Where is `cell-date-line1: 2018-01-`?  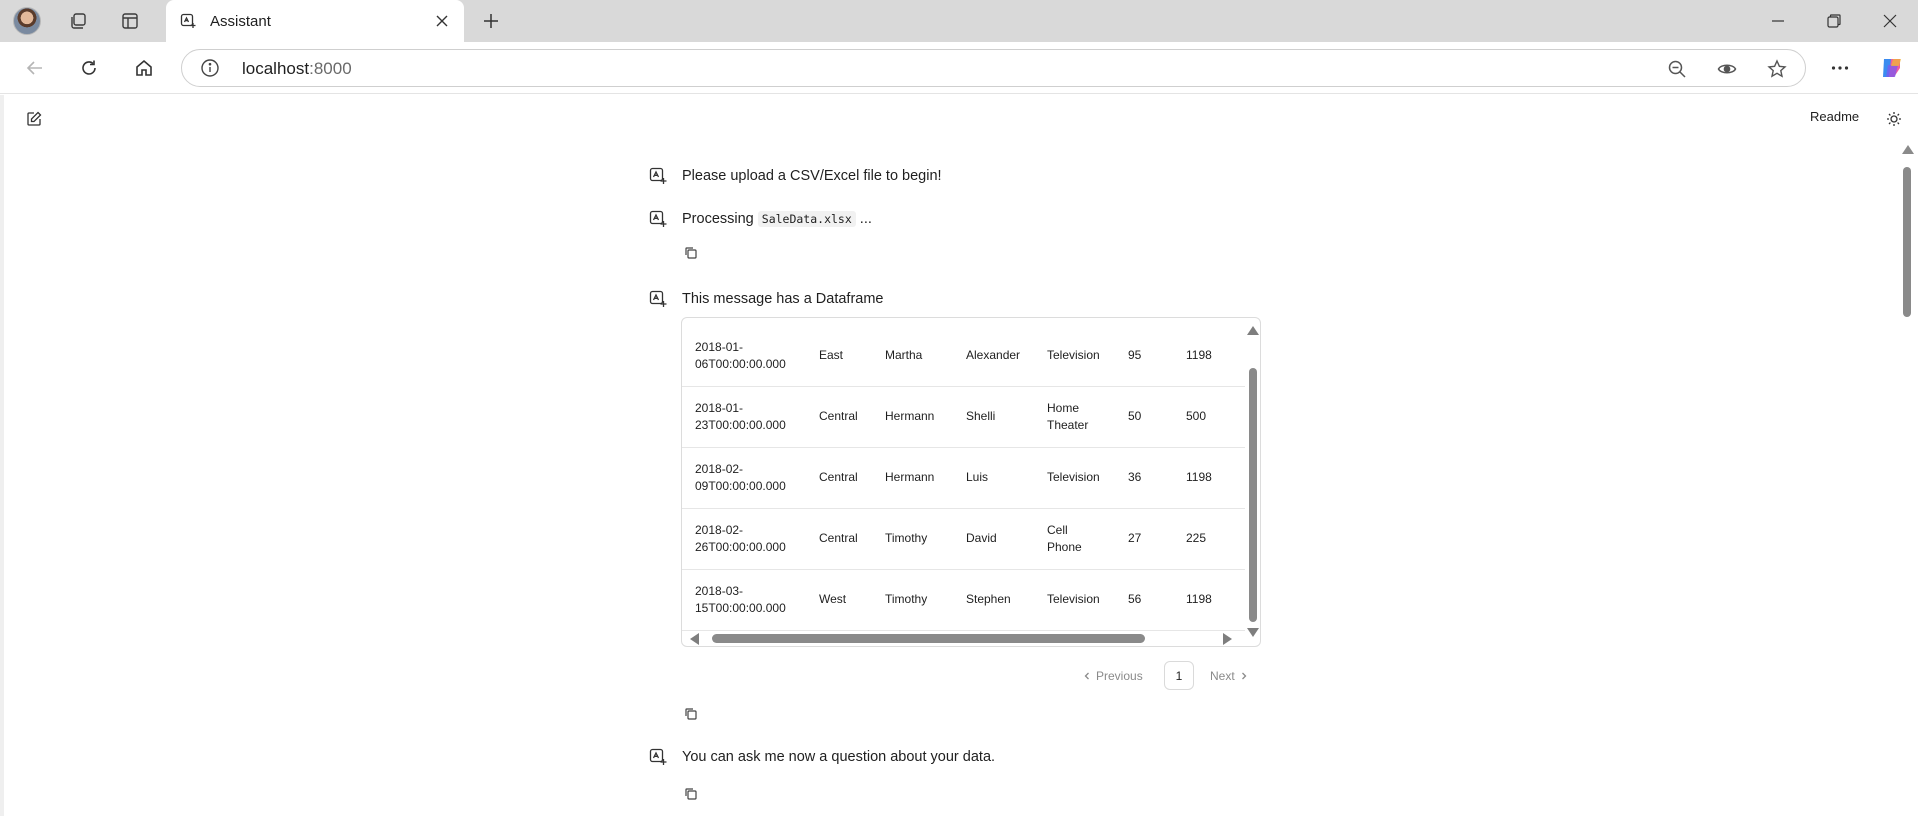 cell-date-line1: 2018-01- is located at coordinates (719, 347).